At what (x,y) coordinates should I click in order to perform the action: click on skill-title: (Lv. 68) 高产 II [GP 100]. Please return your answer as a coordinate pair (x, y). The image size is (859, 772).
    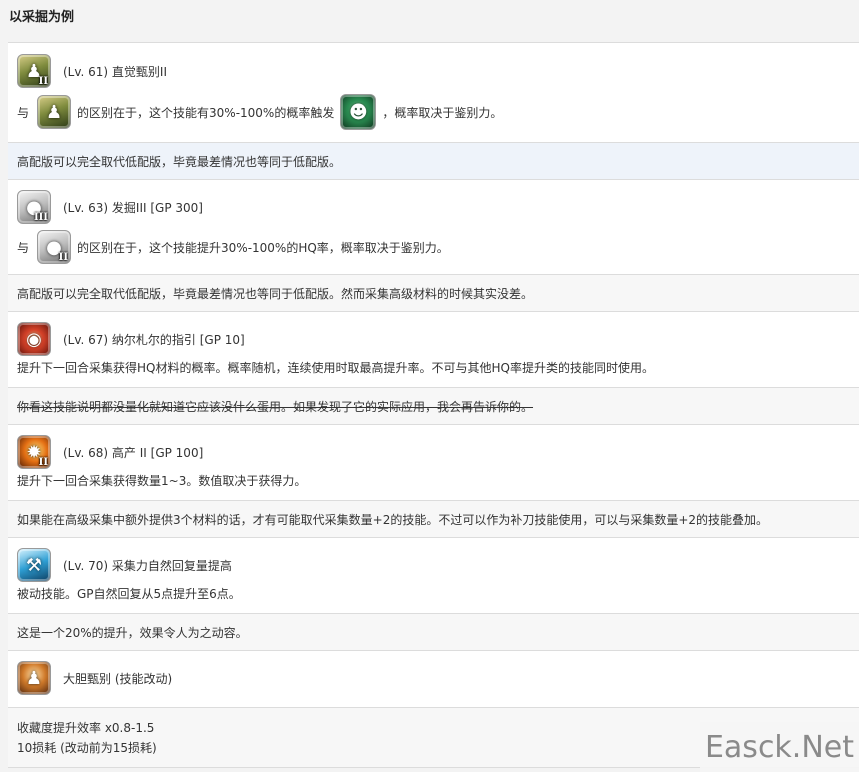
    Looking at the image, I should click on (133, 452).